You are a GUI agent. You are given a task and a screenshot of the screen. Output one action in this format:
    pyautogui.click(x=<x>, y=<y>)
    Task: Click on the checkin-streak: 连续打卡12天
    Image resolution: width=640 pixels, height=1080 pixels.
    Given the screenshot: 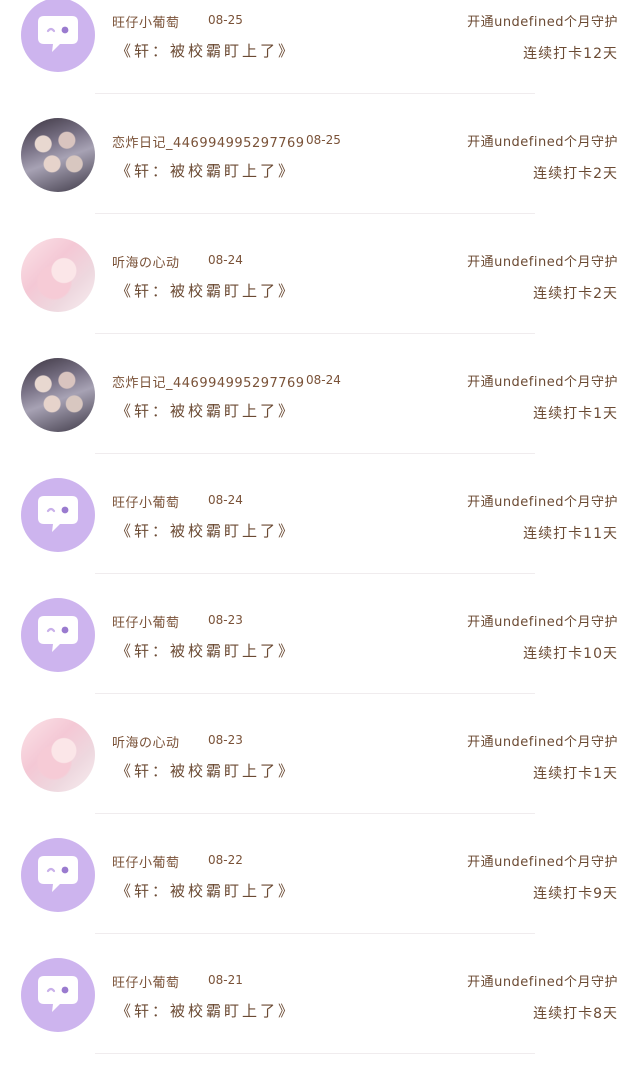 What is the action you would take?
    pyautogui.click(x=570, y=54)
    